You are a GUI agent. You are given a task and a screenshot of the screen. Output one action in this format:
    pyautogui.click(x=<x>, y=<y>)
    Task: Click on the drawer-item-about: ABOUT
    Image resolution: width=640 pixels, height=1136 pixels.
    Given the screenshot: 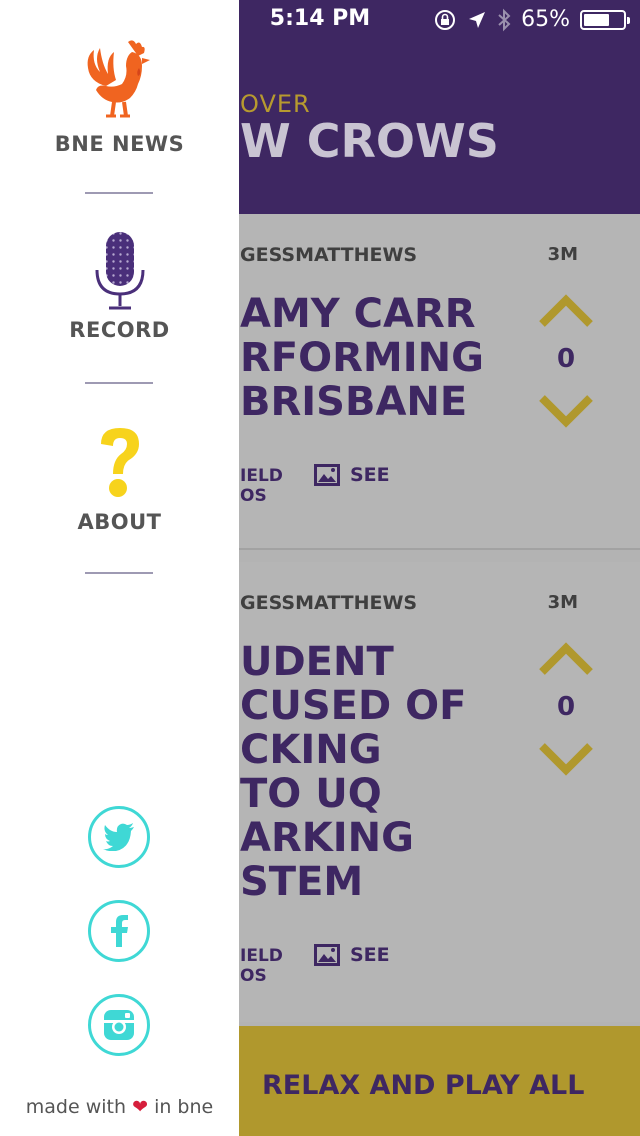 What is the action you would take?
    pyautogui.click(x=119, y=479)
    